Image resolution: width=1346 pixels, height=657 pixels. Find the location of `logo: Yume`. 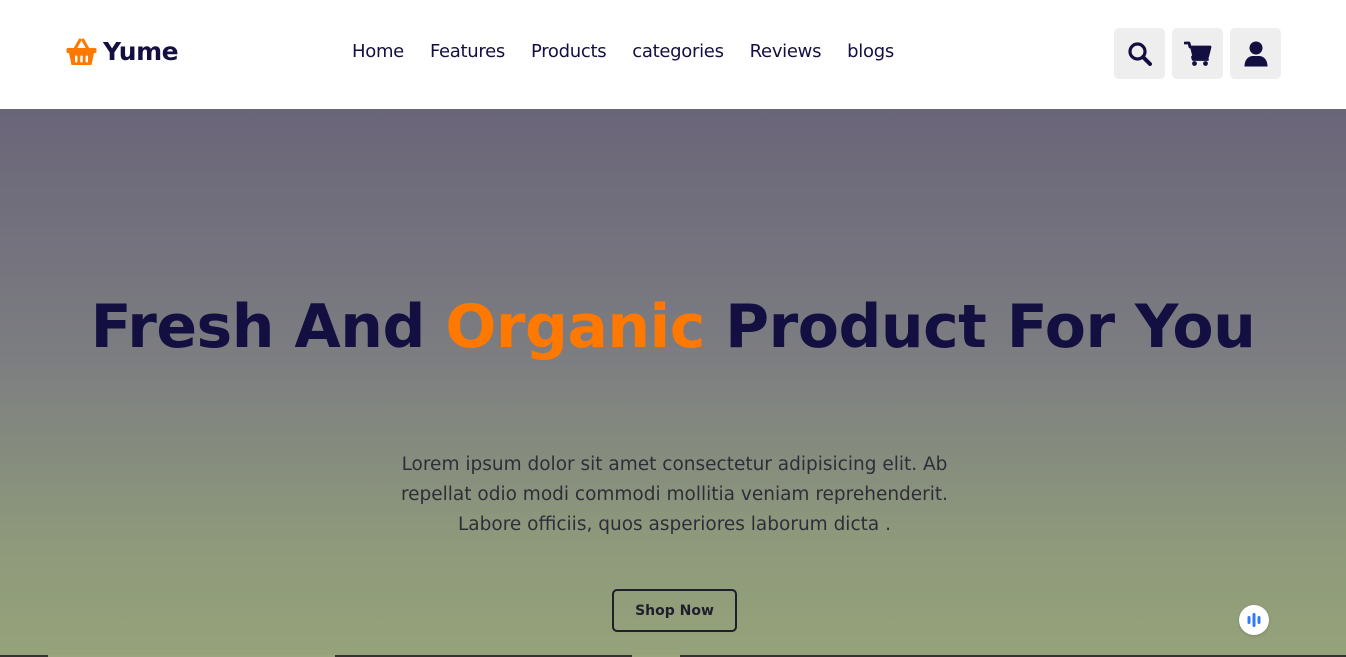

logo: Yume is located at coordinates (122, 51).